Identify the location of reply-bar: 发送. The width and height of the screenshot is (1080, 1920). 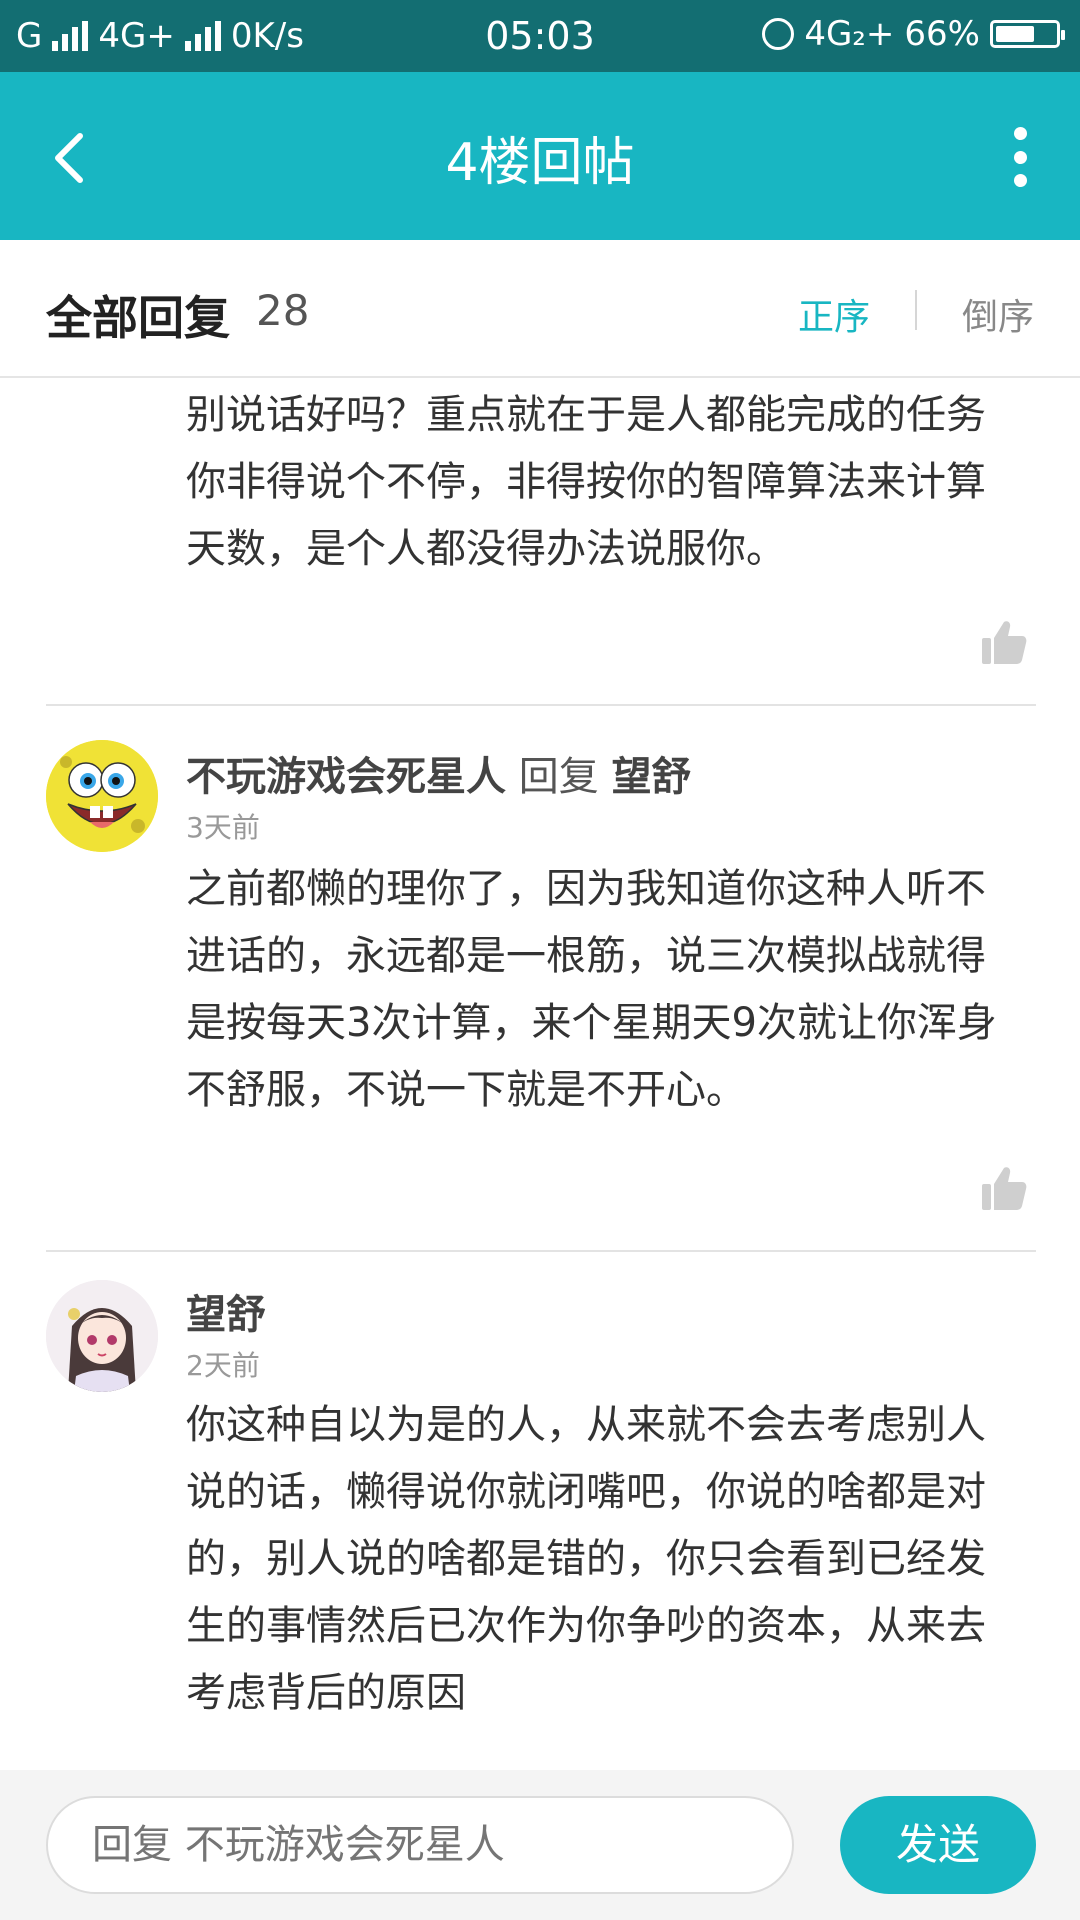
(540, 1845).